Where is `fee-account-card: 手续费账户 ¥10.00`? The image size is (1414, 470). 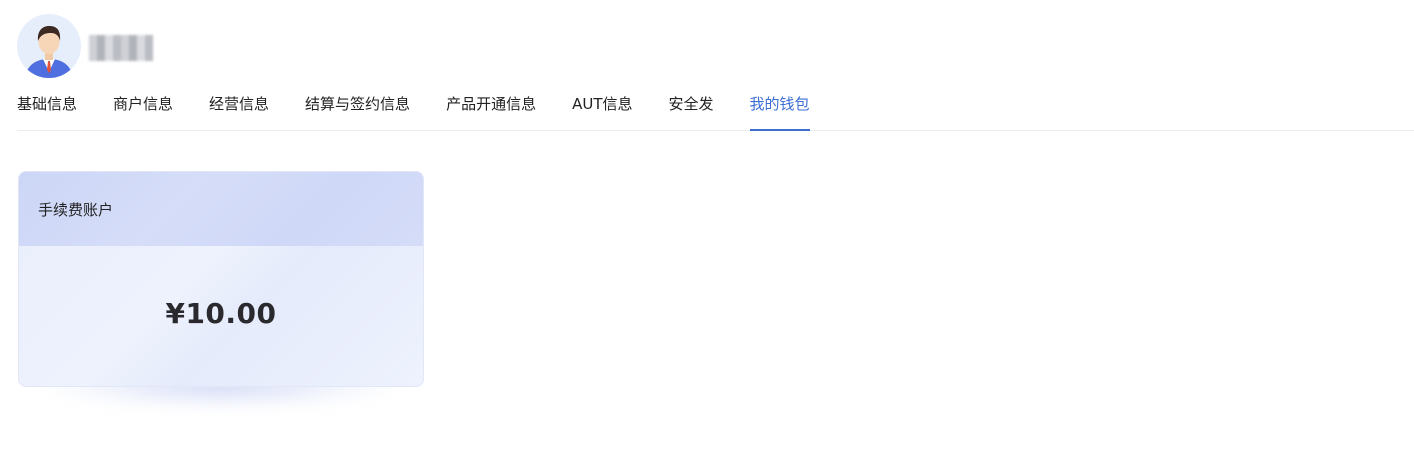
fee-account-card: 手续费账户 ¥10.00 is located at coordinates (221, 279).